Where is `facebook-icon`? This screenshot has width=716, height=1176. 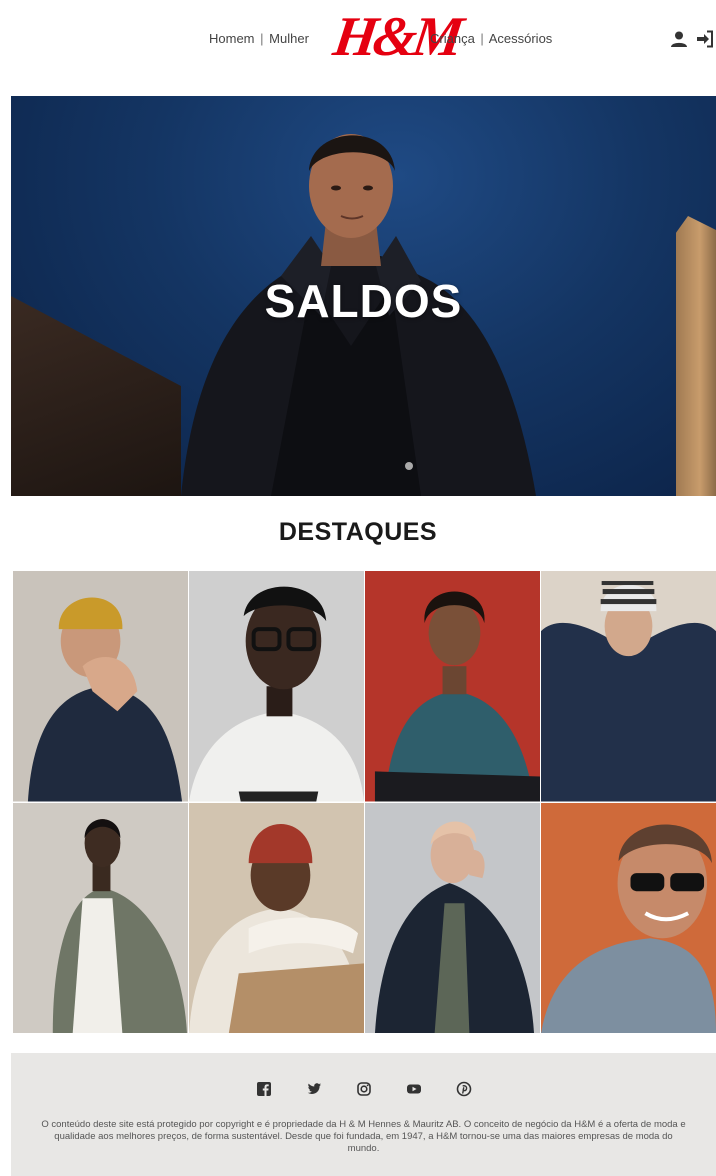 facebook-icon is located at coordinates (264, 1089).